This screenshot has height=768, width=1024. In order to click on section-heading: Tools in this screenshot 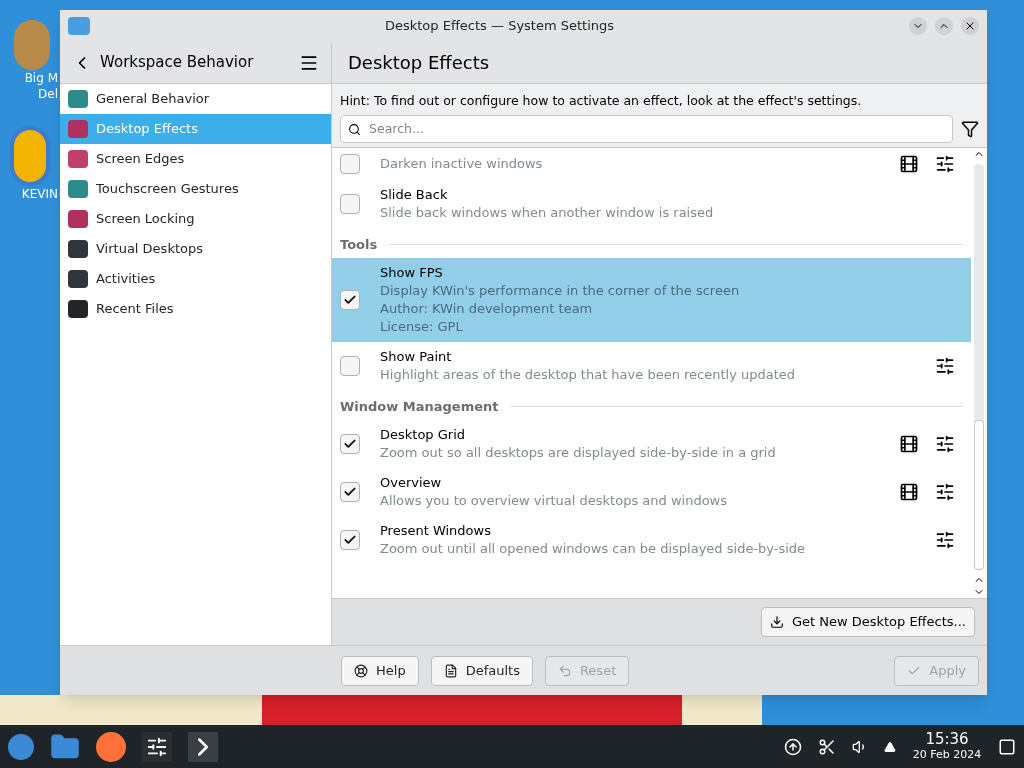, I will do `click(359, 245)`.